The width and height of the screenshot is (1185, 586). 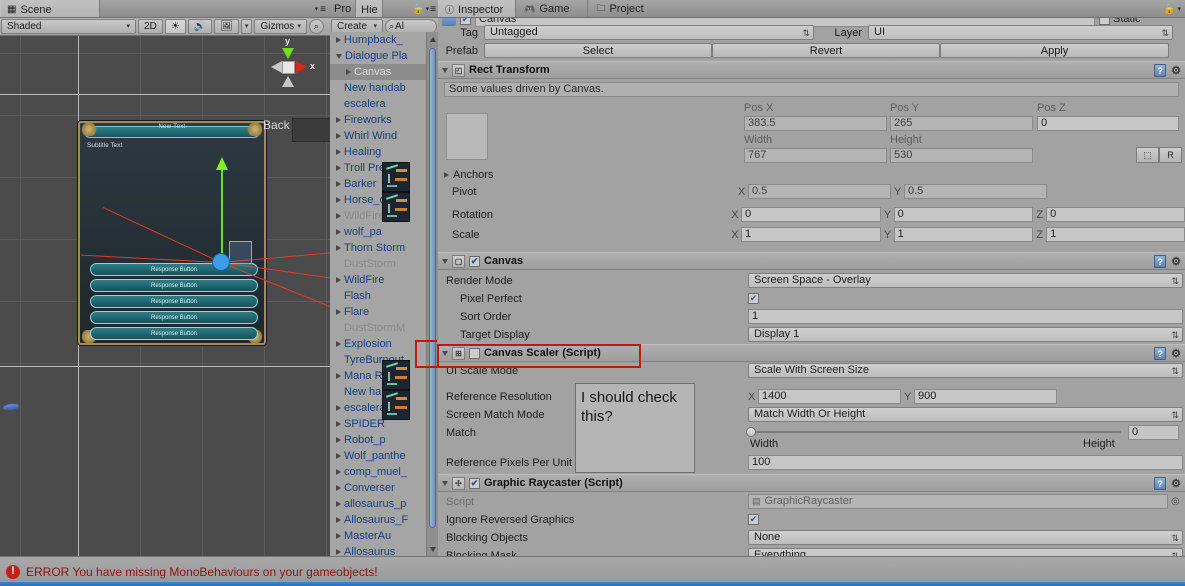 What do you see at coordinates (935, 432) in the screenshot?
I see `match-slider-track` at bounding box center [935, 432].